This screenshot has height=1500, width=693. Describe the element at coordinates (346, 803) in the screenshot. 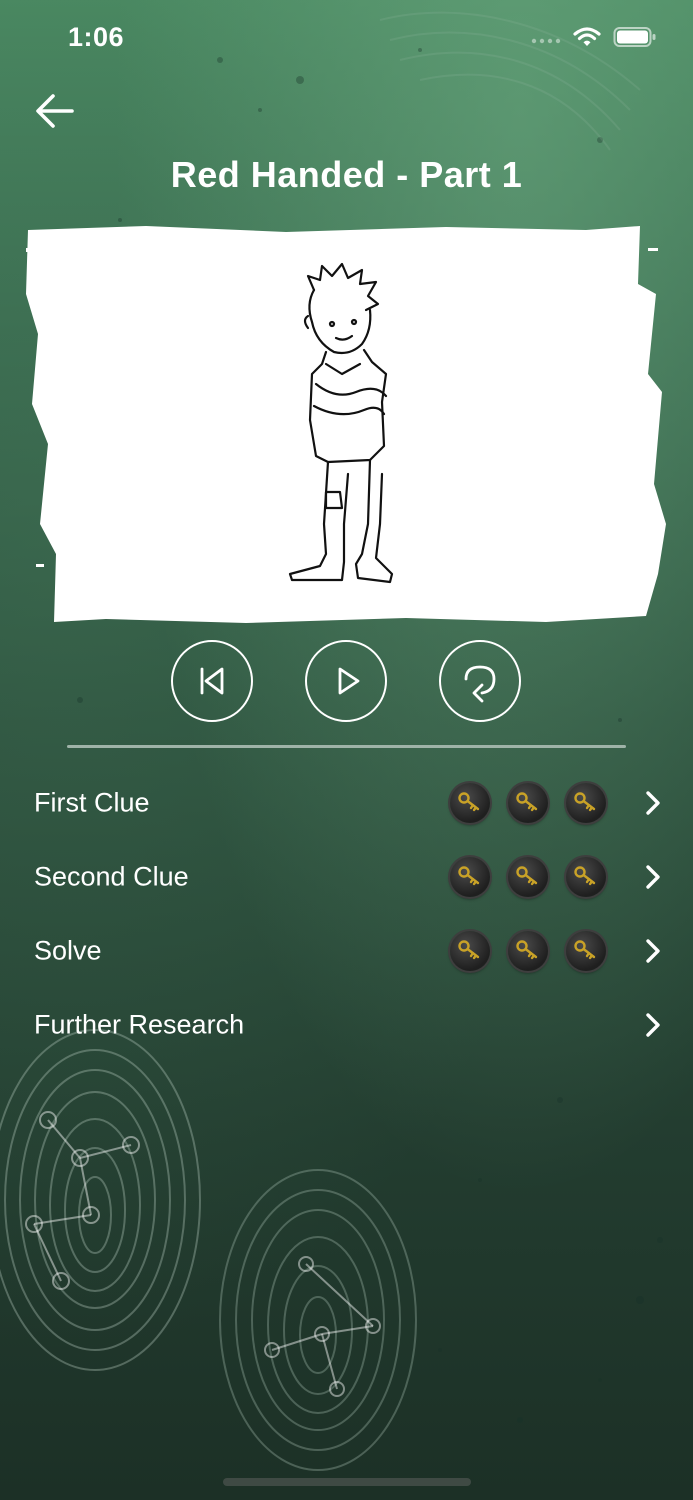

I see `menu-item-first-clue: First Clue` at that location.